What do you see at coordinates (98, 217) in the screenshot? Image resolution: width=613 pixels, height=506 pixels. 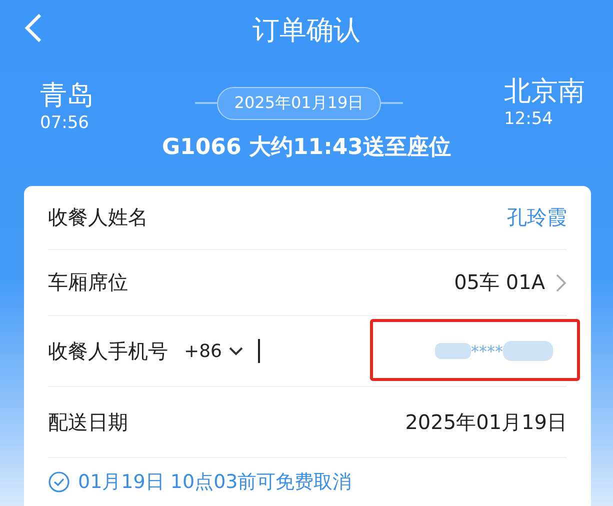 I see `field-label: 收餐人姓名` at bounding box center [98, 217].